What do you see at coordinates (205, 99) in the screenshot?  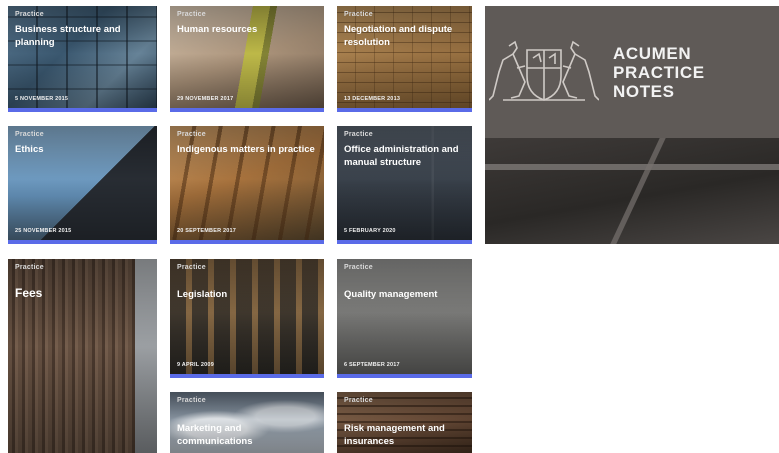 I see `card-date: 29 NOVEMBER 2017` at bounding box center [205, 99].